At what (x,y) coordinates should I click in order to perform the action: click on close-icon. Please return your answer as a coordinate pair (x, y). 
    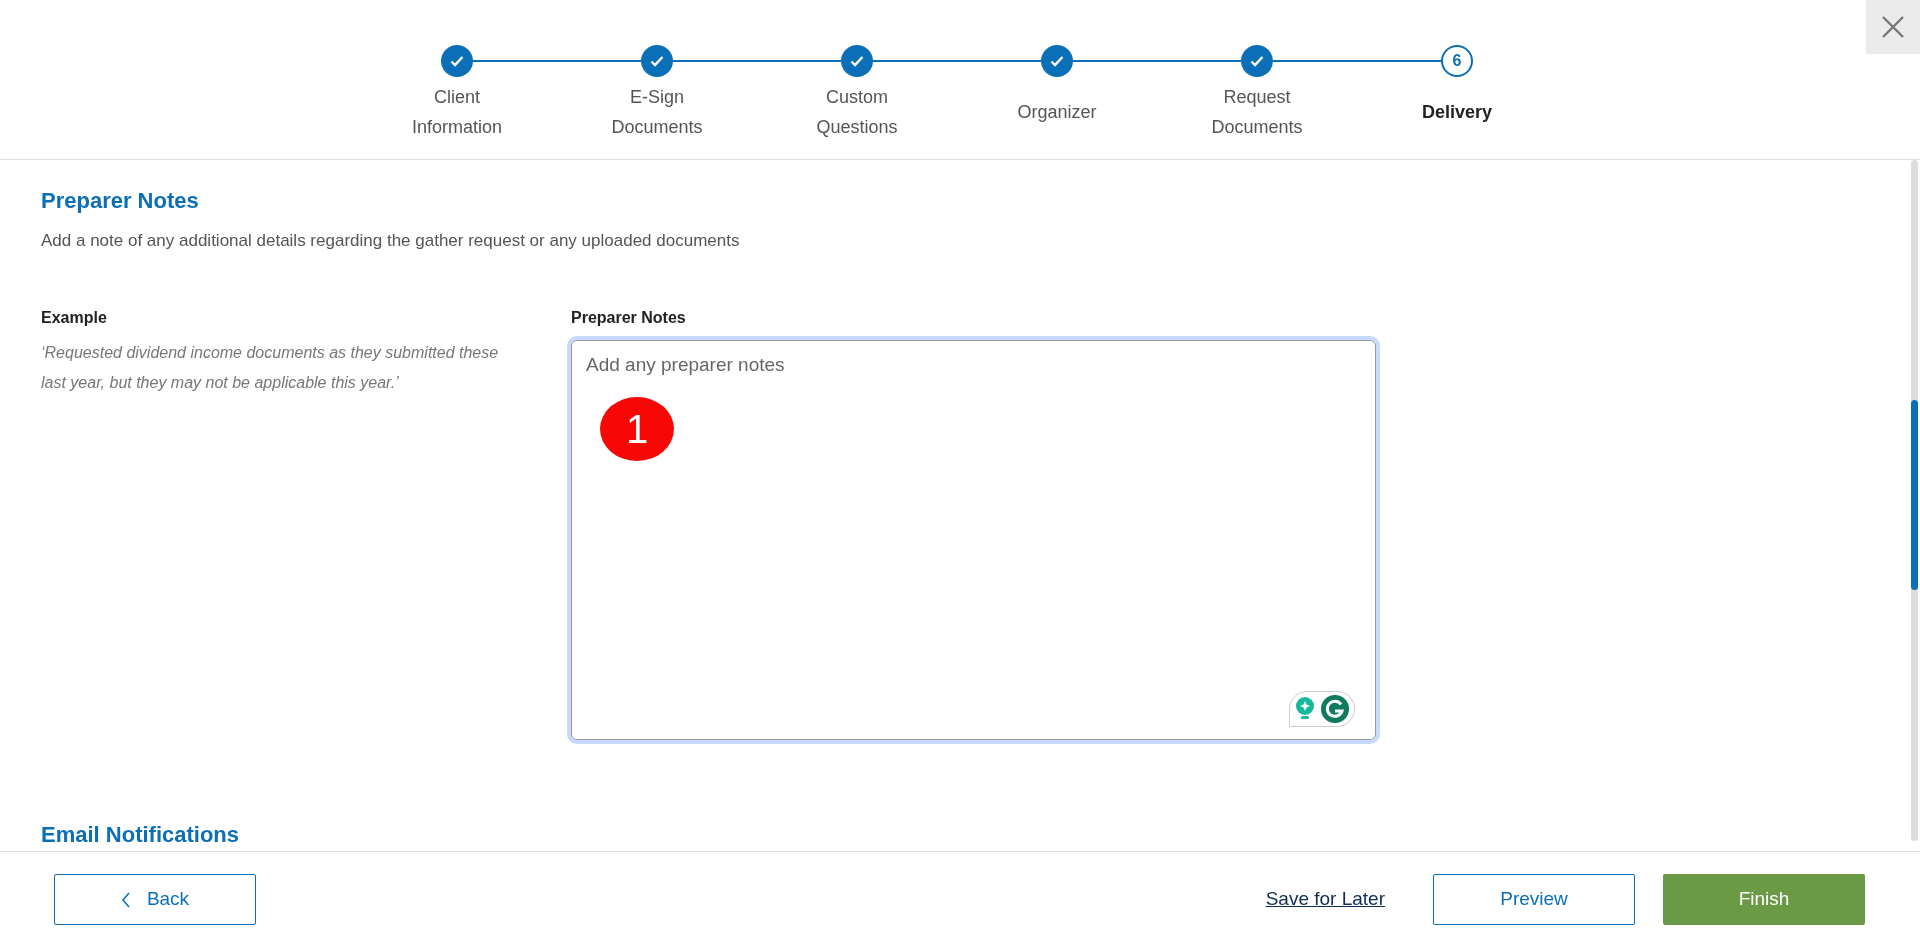
    Looking at the image, I should click on (1893, 27).